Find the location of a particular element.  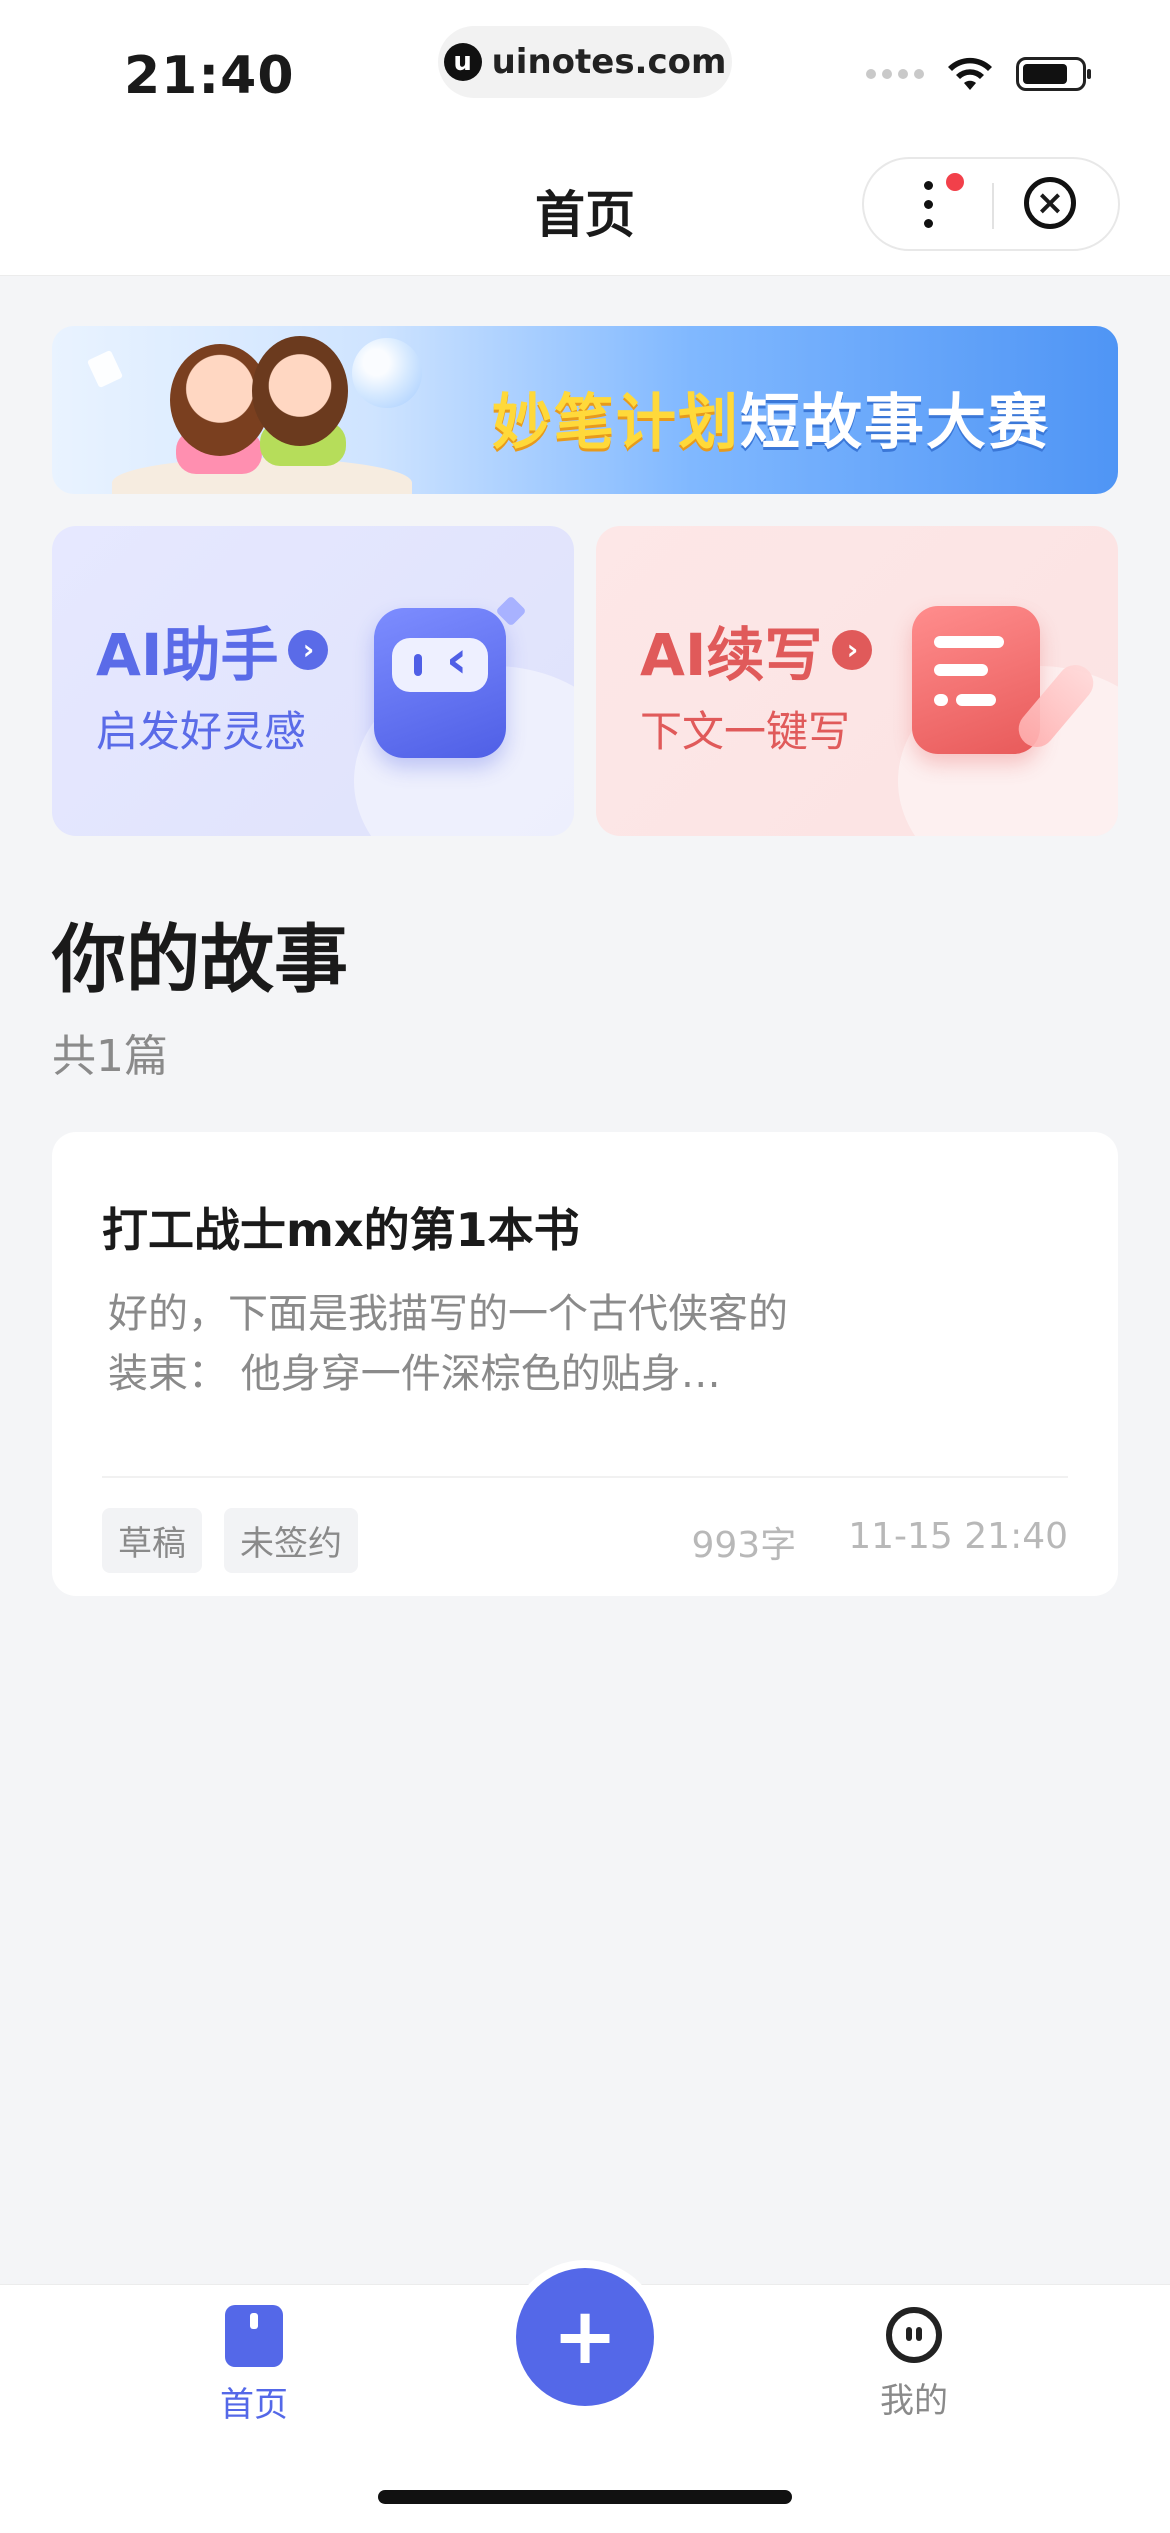

ai-assistant-subtitle: 启发好灵感 is located at coordinates (201, 731).